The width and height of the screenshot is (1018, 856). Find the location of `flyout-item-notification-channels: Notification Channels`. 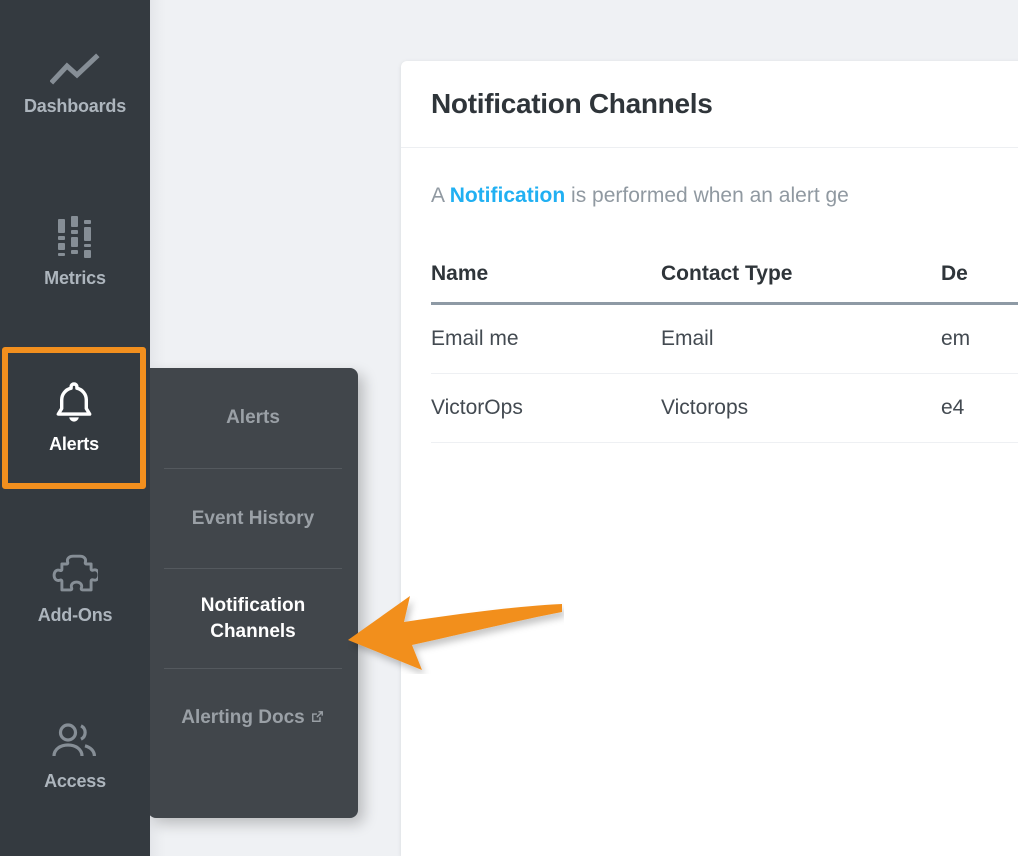

flyout-item-notification-channels: Notification Channels is located at coordinates (253, 618).